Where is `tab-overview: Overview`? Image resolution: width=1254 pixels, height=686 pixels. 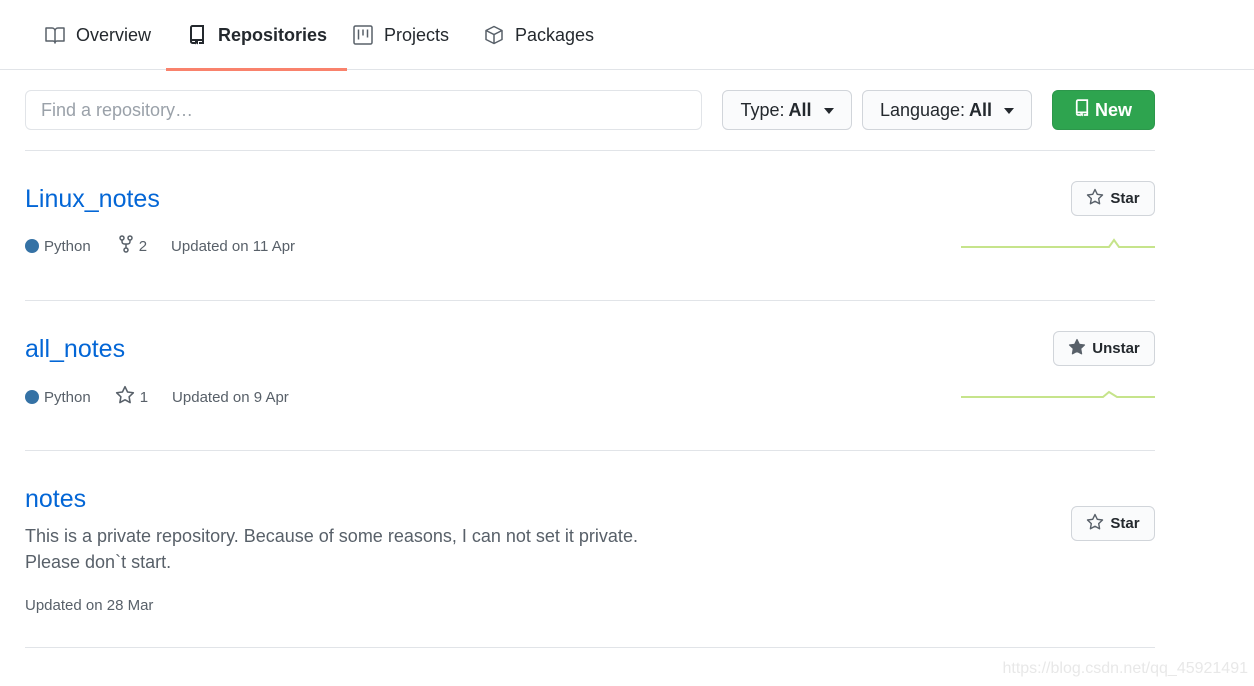
tab-overview: Overview is located at coordinates (97, 35).